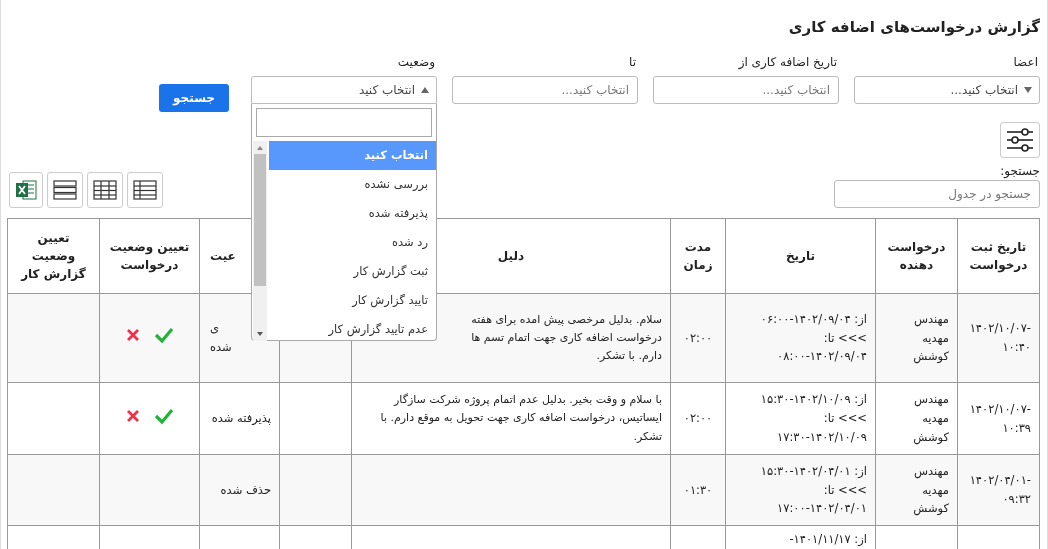 This screenshot has height=549, width=1048. What do you see at coordinates (1000, 418) in the screenshot?
I see `table-cell: ۱۴۰۲/۱۰/۰۷-۱۰:۳۹` at bounding box center [1000, 418].